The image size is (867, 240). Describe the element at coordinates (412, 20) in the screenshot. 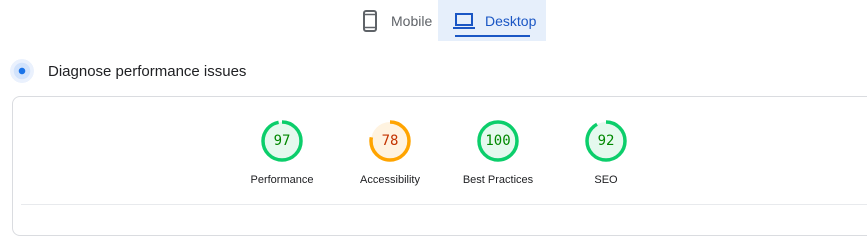

I see `tab-mobile-label: Mobile` at that location.